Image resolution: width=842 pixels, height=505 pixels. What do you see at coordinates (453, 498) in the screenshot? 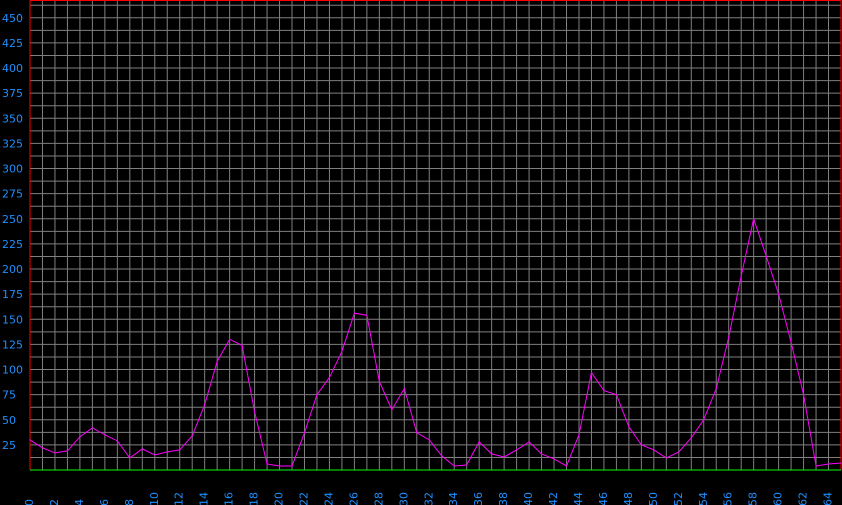
I see `x-tick-label: 34` at bounding box center [453, 498].